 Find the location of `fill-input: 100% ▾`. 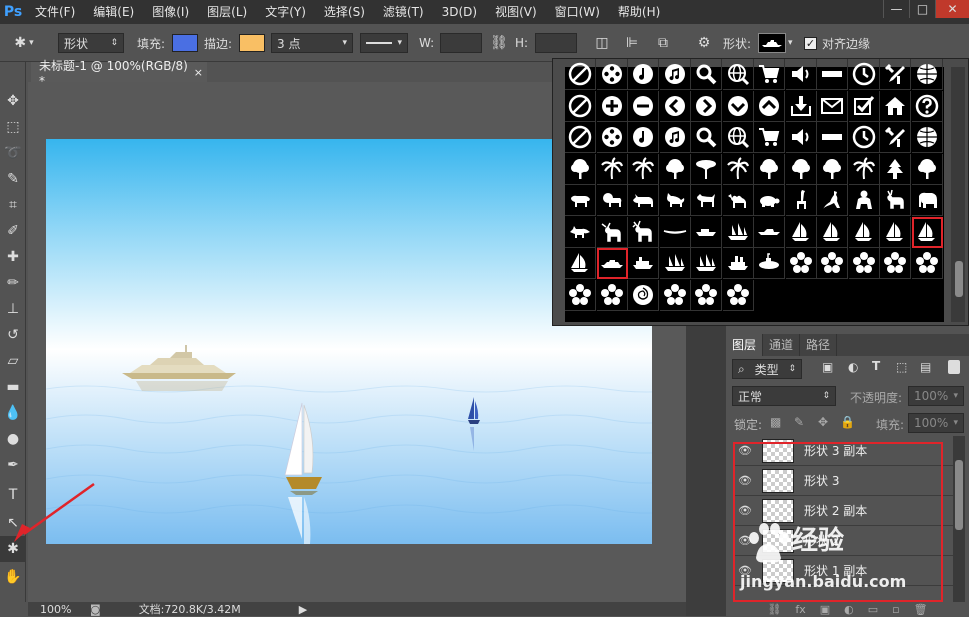

fill-input: 100% ▾ is located at coordinates (936, 423).